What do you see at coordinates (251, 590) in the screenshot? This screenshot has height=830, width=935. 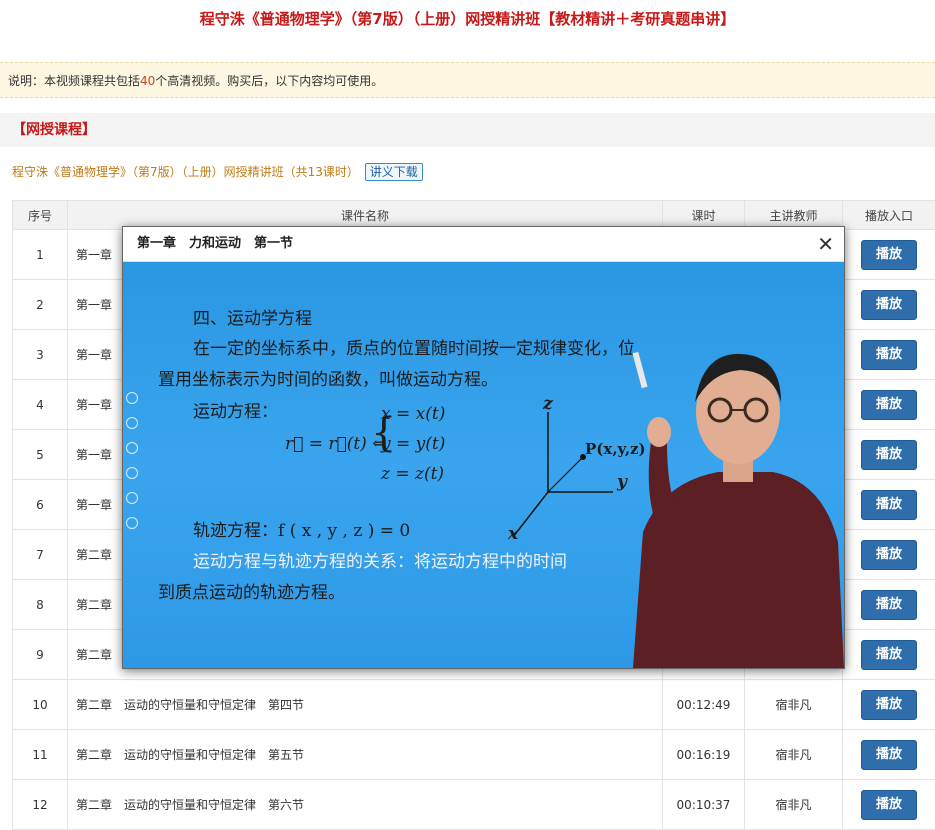 I see `video-line-last: 到质点运动的轨迹方程。` at bounding box center [251, 590].